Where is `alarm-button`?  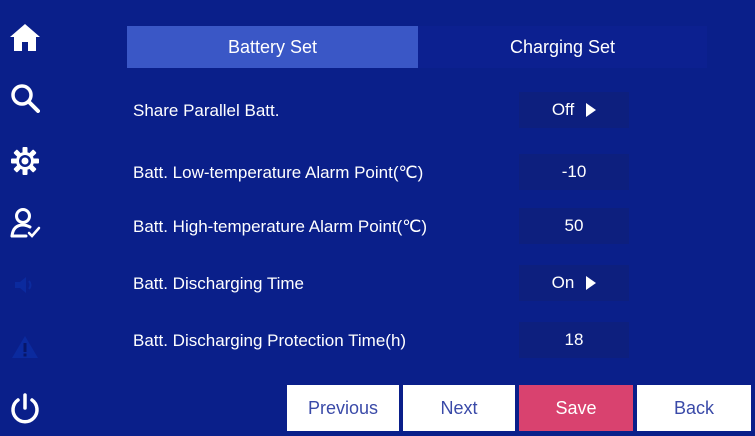 alarm-button is located at coordinates (25, 347).